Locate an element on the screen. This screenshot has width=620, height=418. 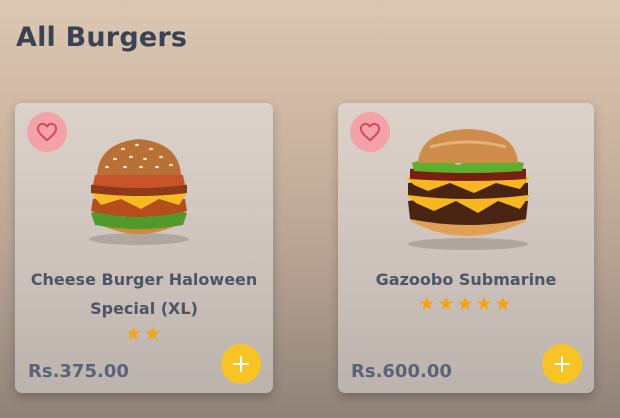
product-name: Gazoobo Submarine is located at coordinates (466, 279).